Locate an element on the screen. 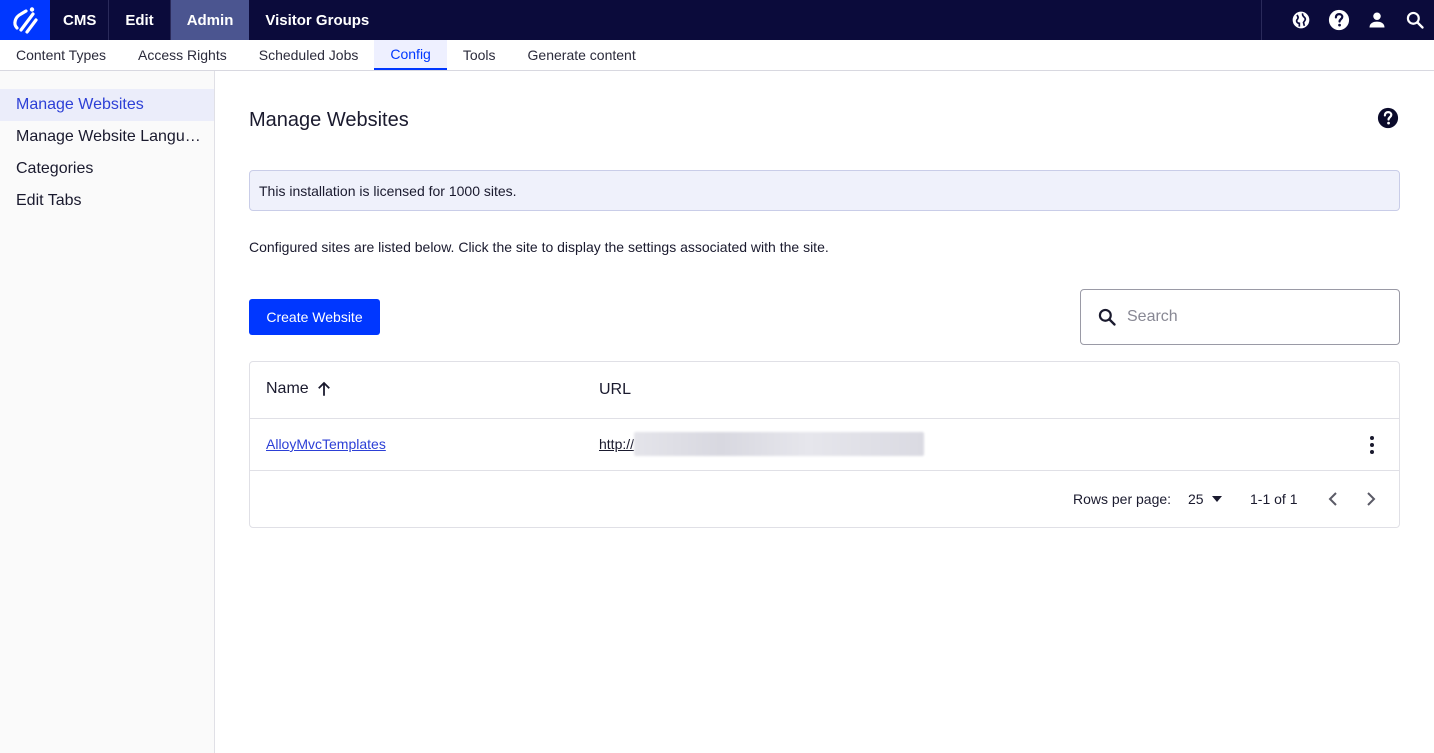  create-website-button: Create Website is located at coordinates (314, 317).